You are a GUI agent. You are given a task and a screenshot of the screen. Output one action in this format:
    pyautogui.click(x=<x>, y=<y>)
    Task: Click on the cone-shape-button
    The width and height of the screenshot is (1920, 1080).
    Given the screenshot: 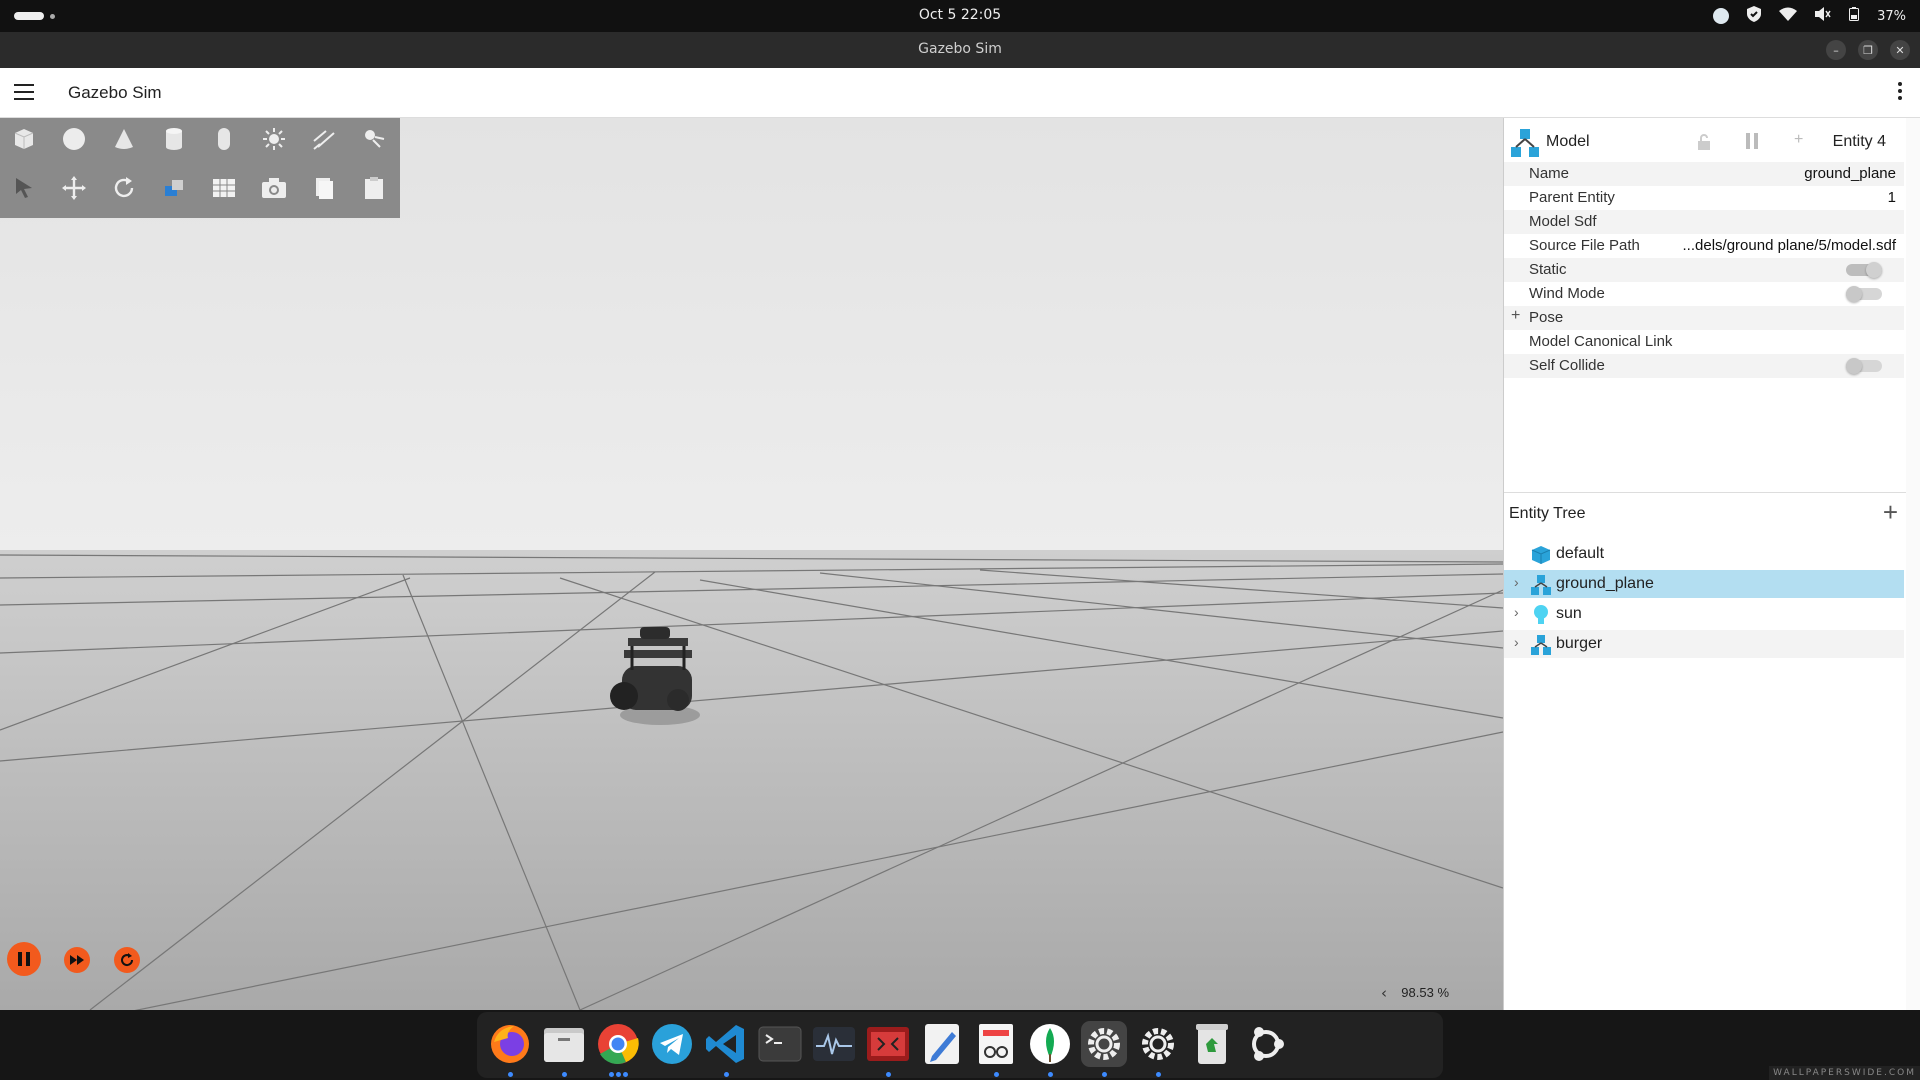 What is the action you would take?
    pyautogui.click(x=124, y=139)
    